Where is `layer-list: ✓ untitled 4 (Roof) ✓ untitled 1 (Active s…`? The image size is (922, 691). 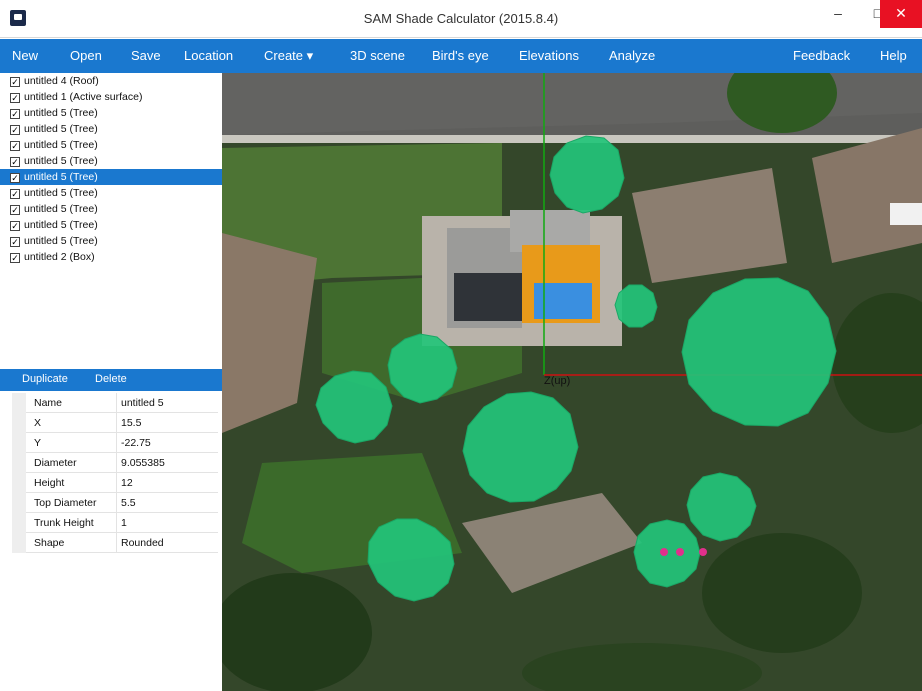 layer-list: ✓ untitled 4 (Roof) ✓ untitled 1 (Active s… is located at coordinates (111, 221).